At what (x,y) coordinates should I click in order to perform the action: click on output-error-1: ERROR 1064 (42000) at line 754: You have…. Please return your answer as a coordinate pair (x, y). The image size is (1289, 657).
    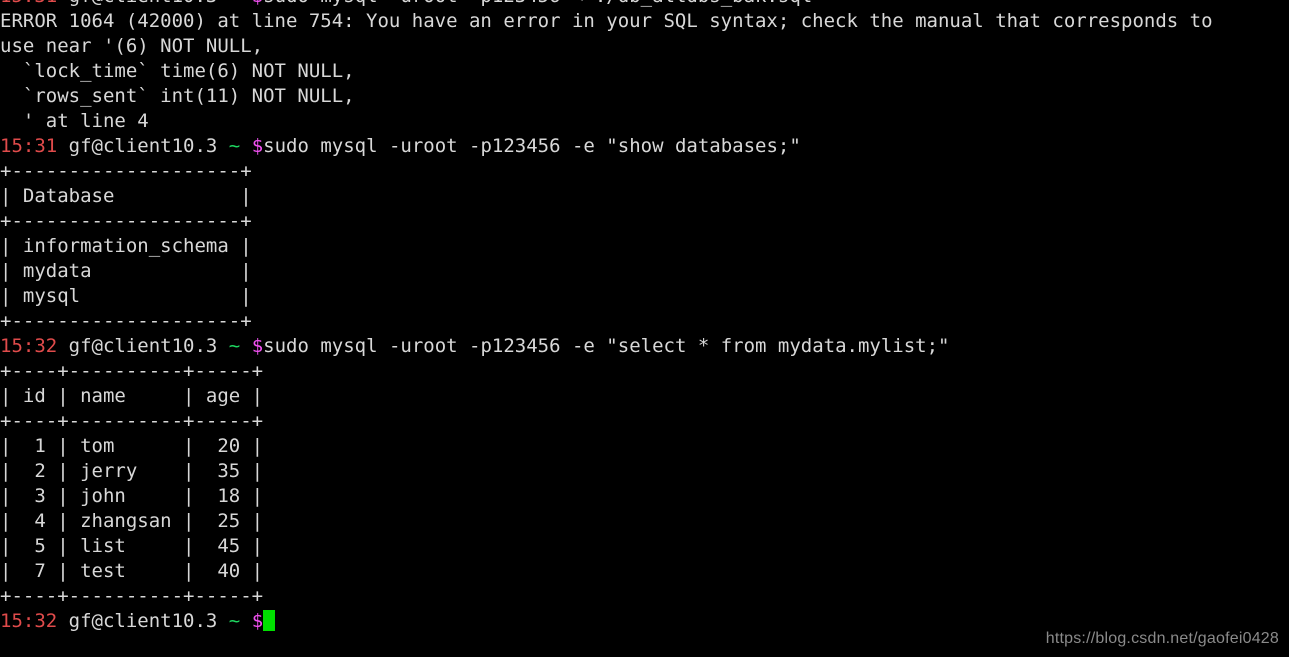
    Looking at the image, I should click on (644, 21).